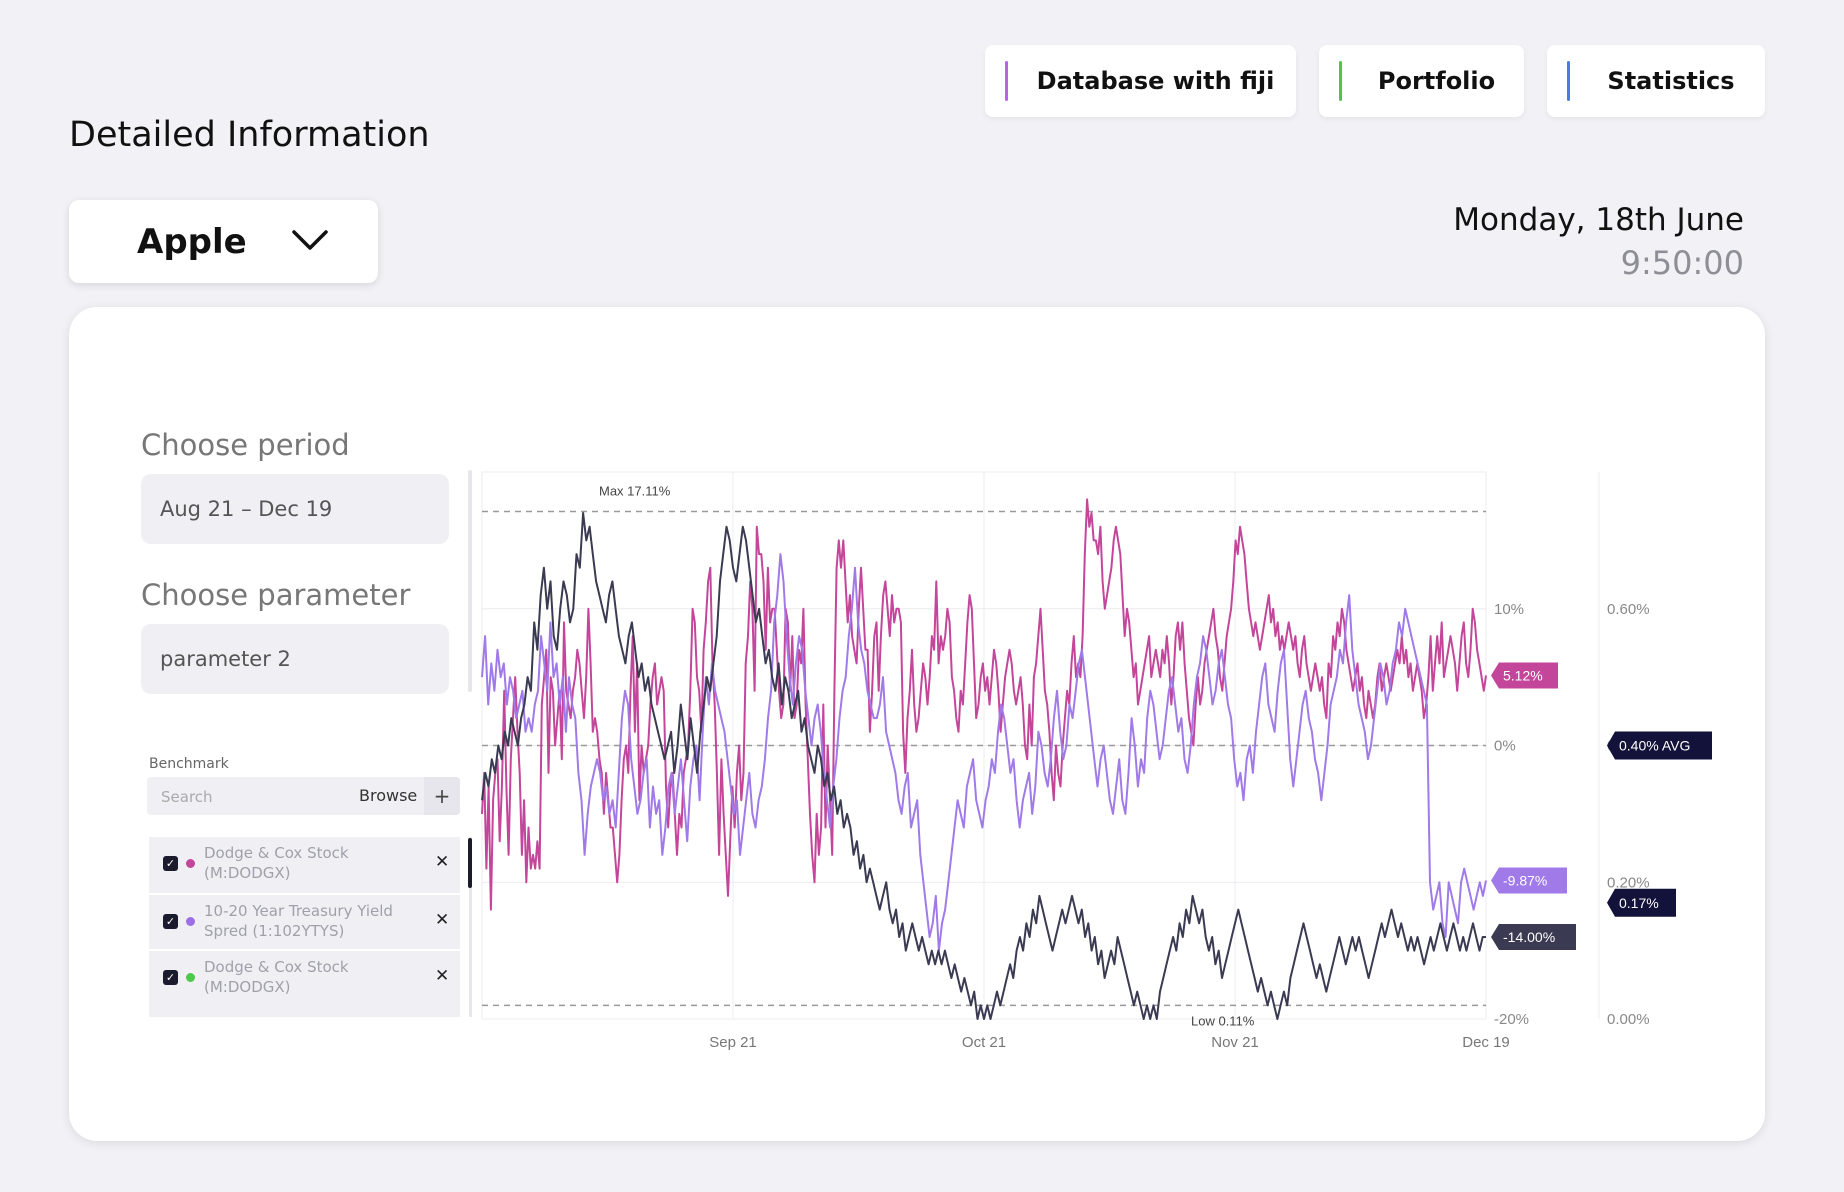 The image size is (1844, 1192). I want to click on end-value-label: 5.12%, so click(1523, 675).